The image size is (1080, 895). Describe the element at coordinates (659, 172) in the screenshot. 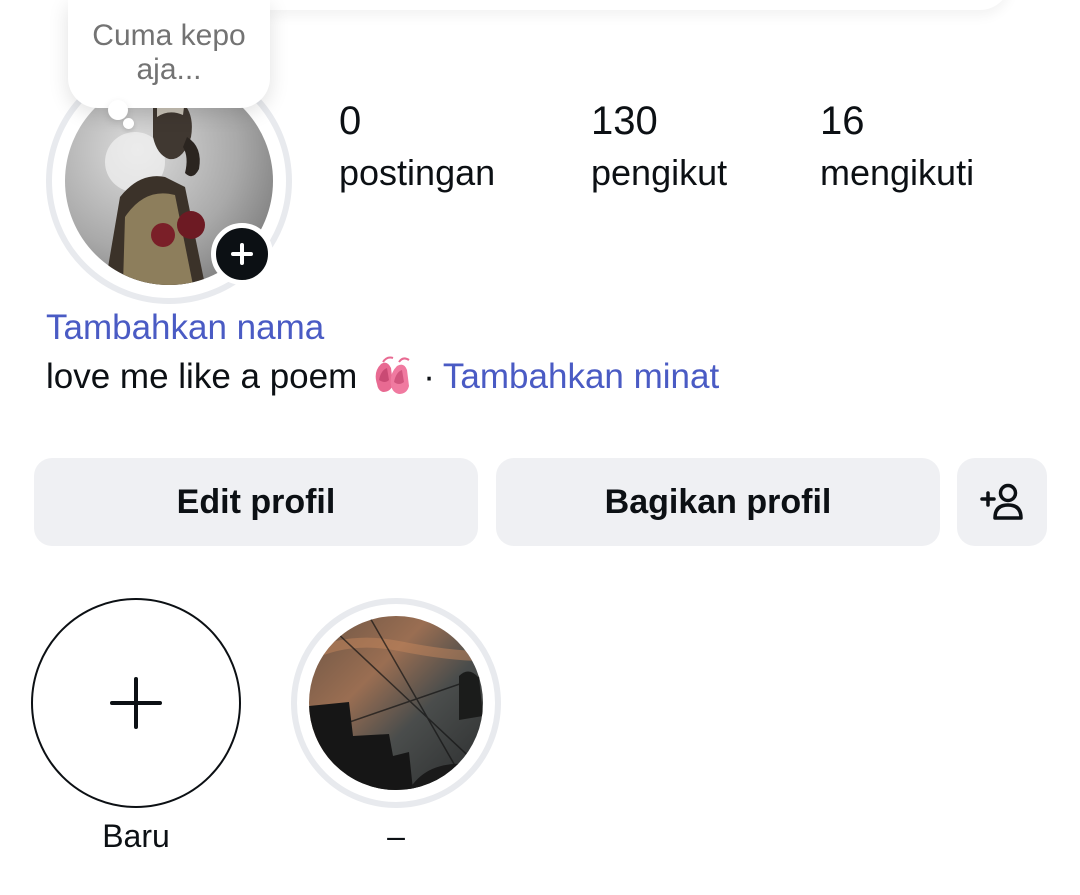

I see `followers-label: pengikut` at that location.